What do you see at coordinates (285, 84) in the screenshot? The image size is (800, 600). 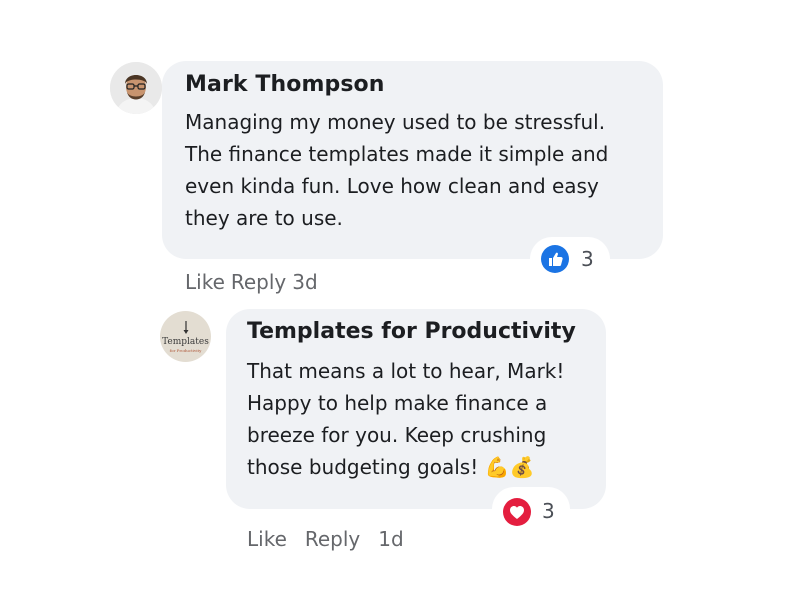 I see `comment-author: Mark Thompson` at bounding box center [285, 84].